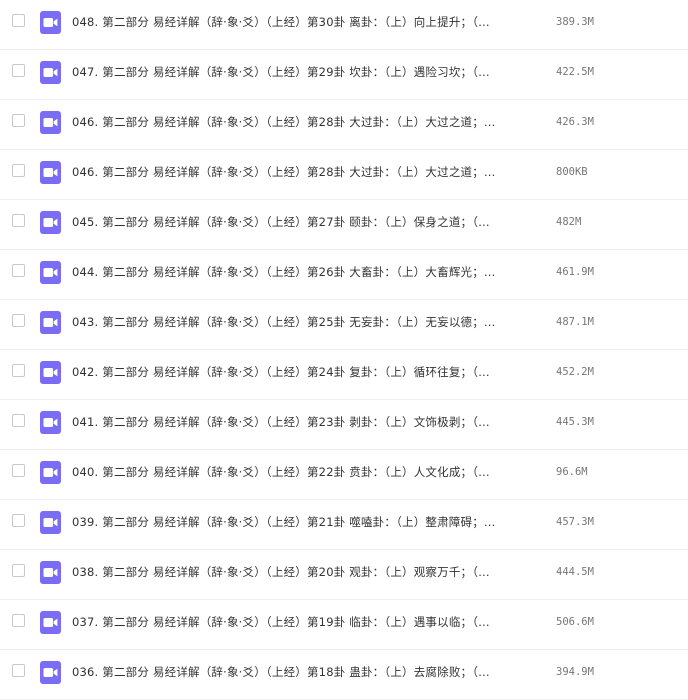  What do you see at coordinates (572, 472) in the screenshot?
I see `file-size: 96.6M` at bounding box center [572, 472].